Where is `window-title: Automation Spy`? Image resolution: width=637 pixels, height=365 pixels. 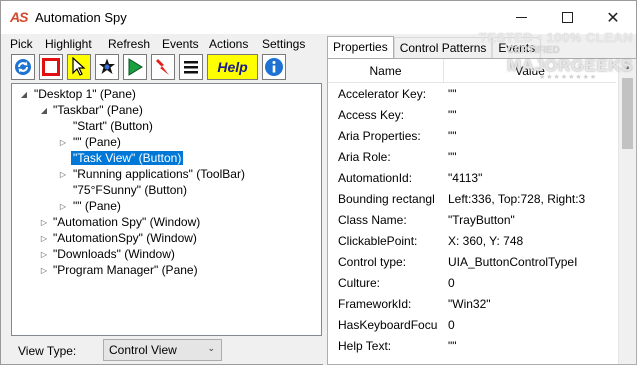
window-title: Automation Spy is located at coordinates (81, 17).